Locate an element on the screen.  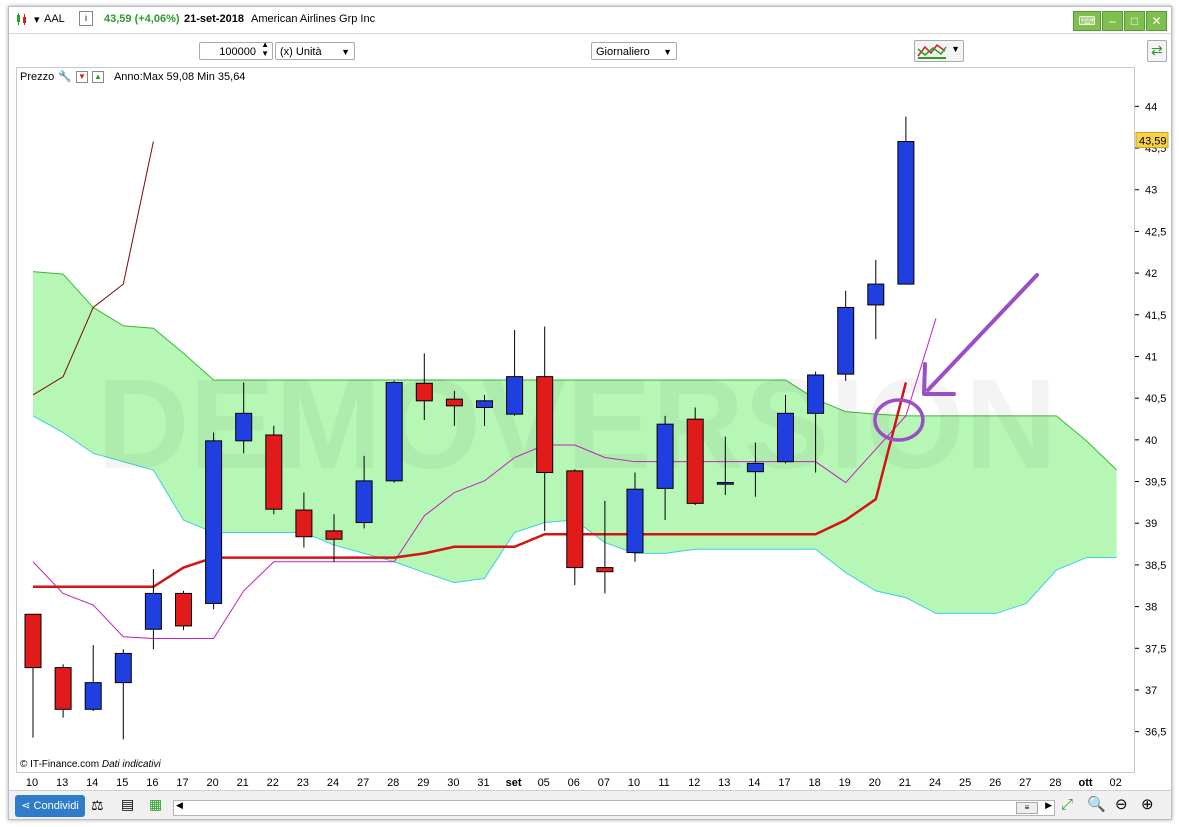
y-tick-label: 37,5 is located at coordinates (1155, 649).